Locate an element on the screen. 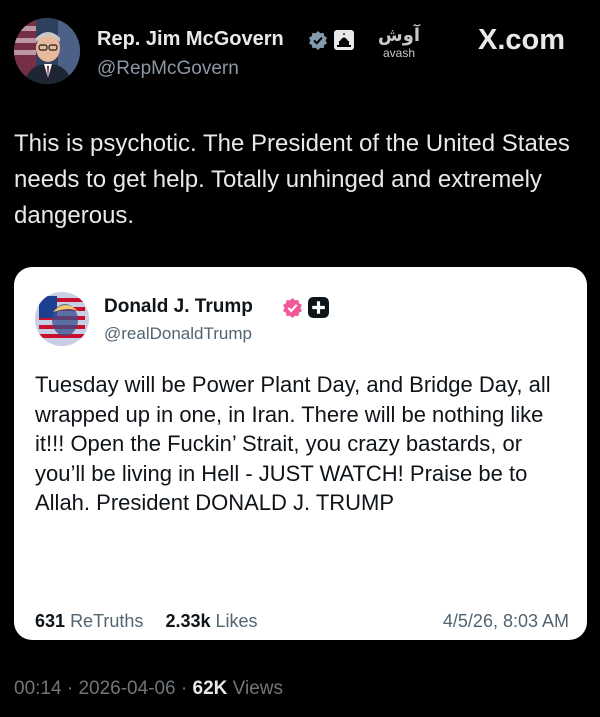  avash-watermark: آوش avash is located at coordinates (399, 42).